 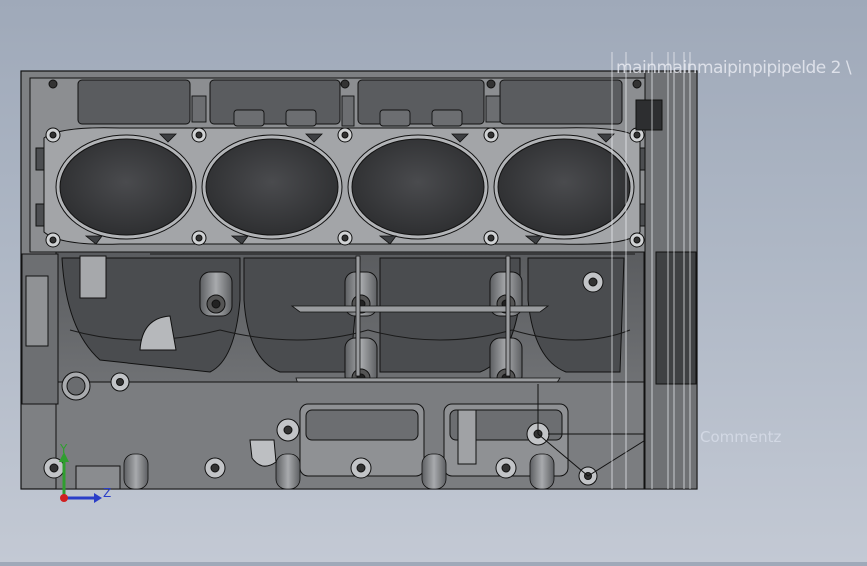 What do you see at coordinates (107, 493) in the screenshot?
I see `triad-z-label: Z` at bounding box center [107, 493].